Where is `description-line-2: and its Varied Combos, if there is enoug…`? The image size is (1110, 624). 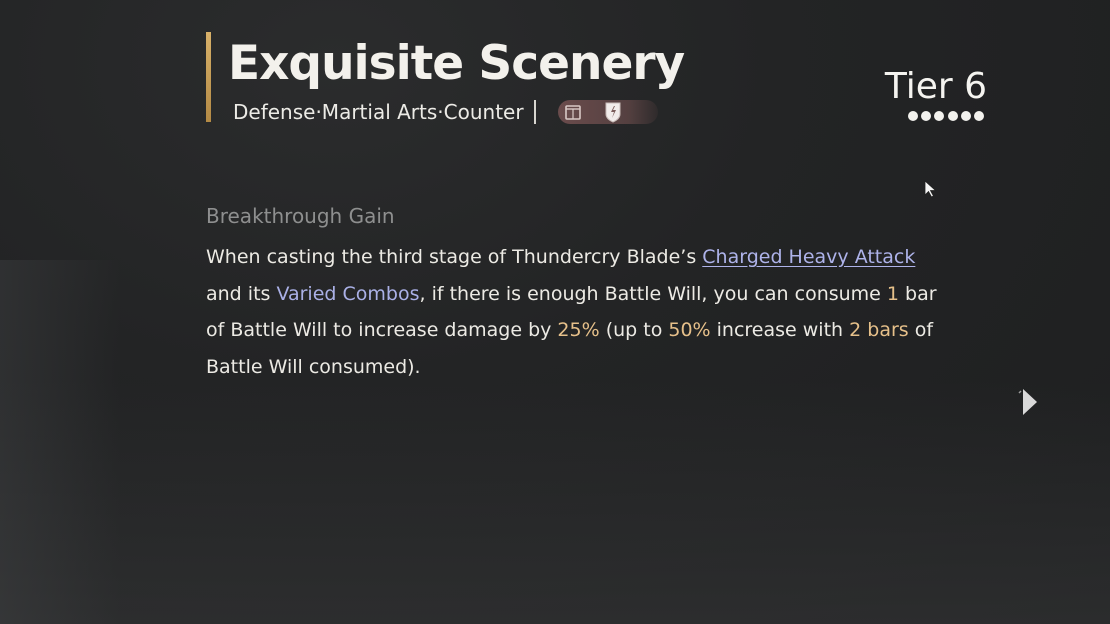
description-line-2: and its Varied Combos, if there is enoug… is located at coordinates (571, 294).